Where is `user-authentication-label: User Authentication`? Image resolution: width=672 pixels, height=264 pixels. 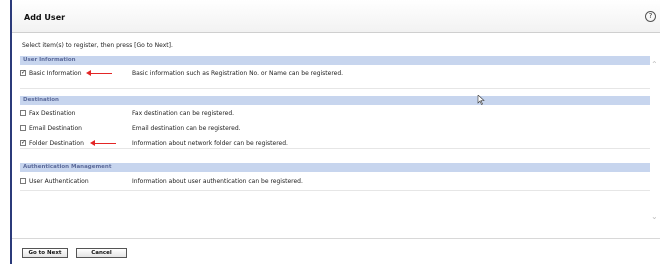 user-authentication-label: User Authentication is located at coordinates (59, 181).